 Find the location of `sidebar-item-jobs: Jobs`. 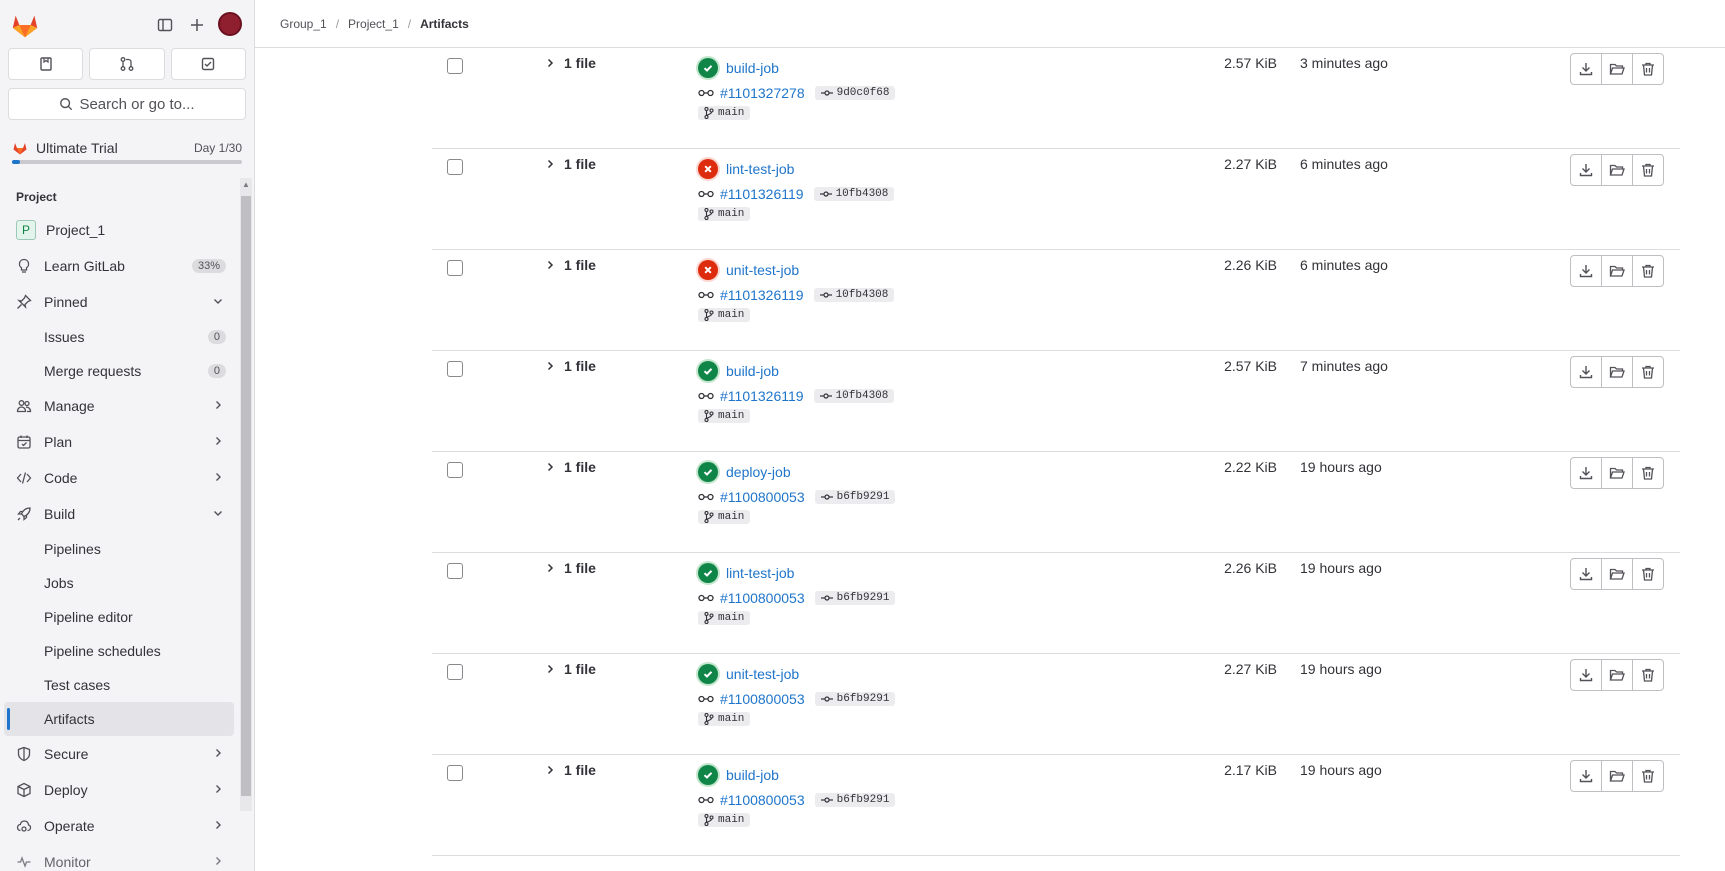

sidebar-item-jobs: Jobs is located at coordinates (119, 583).